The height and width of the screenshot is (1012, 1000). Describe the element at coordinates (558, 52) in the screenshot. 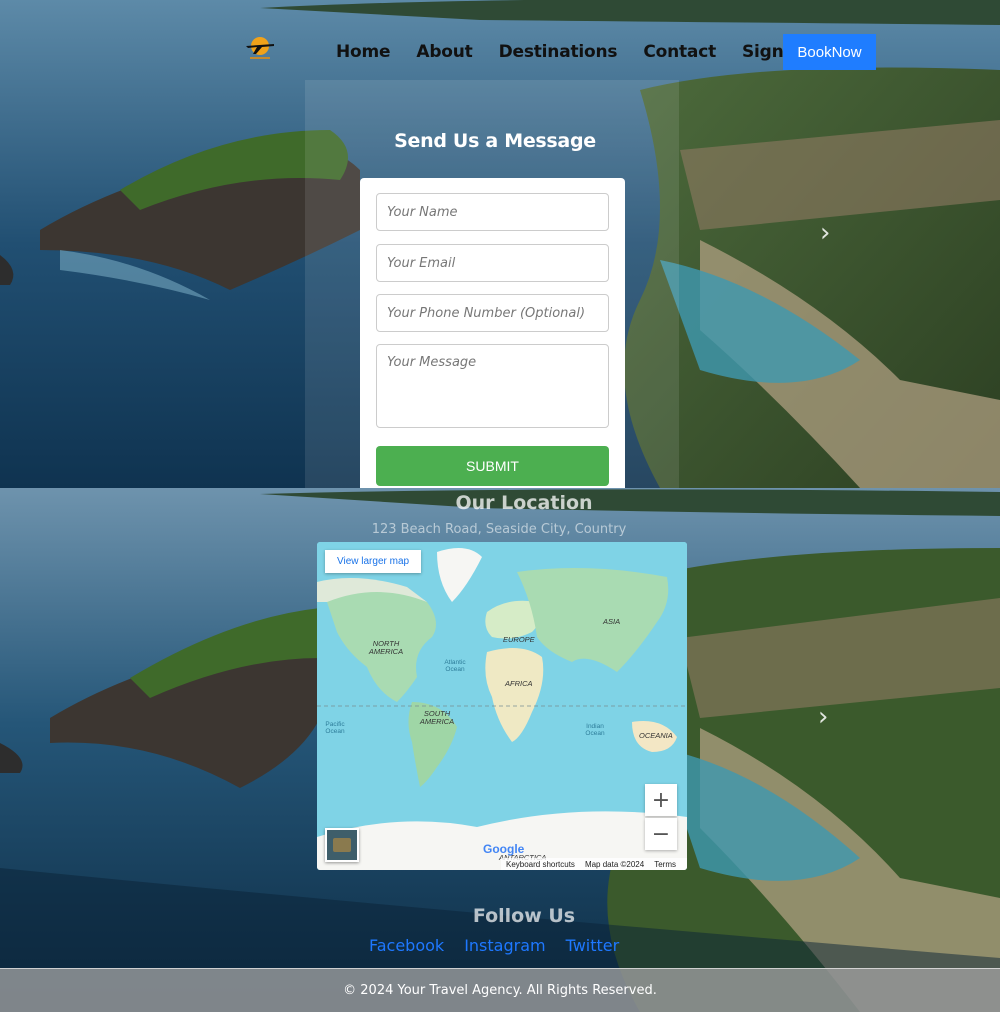

I see `nav-destinations: Destinations` at that location.